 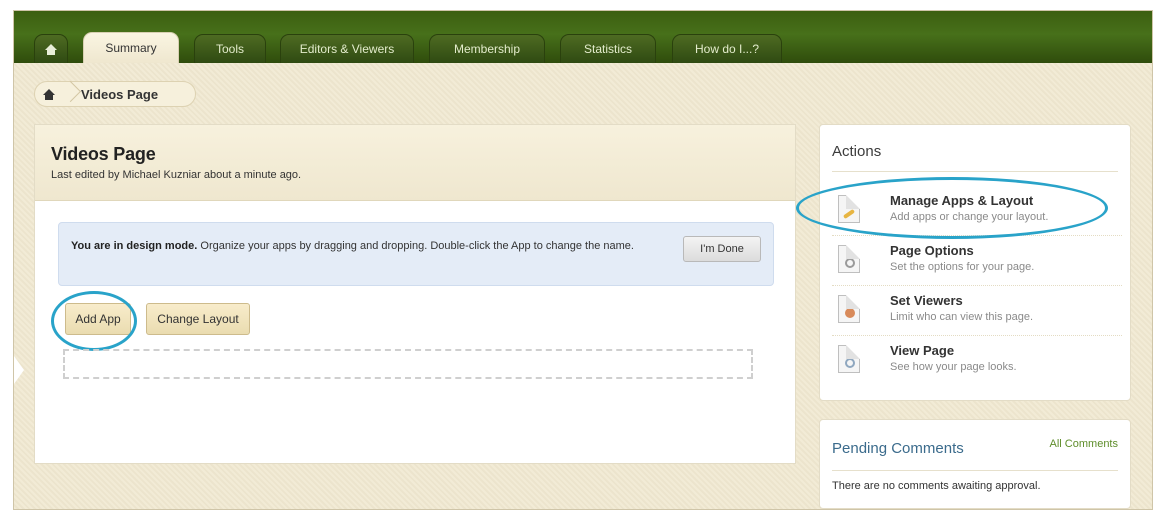 What do you see at coordinates (98, 319) in the screenshot?
I see `add-app-button: Add App` at bounding box center [98, 319].